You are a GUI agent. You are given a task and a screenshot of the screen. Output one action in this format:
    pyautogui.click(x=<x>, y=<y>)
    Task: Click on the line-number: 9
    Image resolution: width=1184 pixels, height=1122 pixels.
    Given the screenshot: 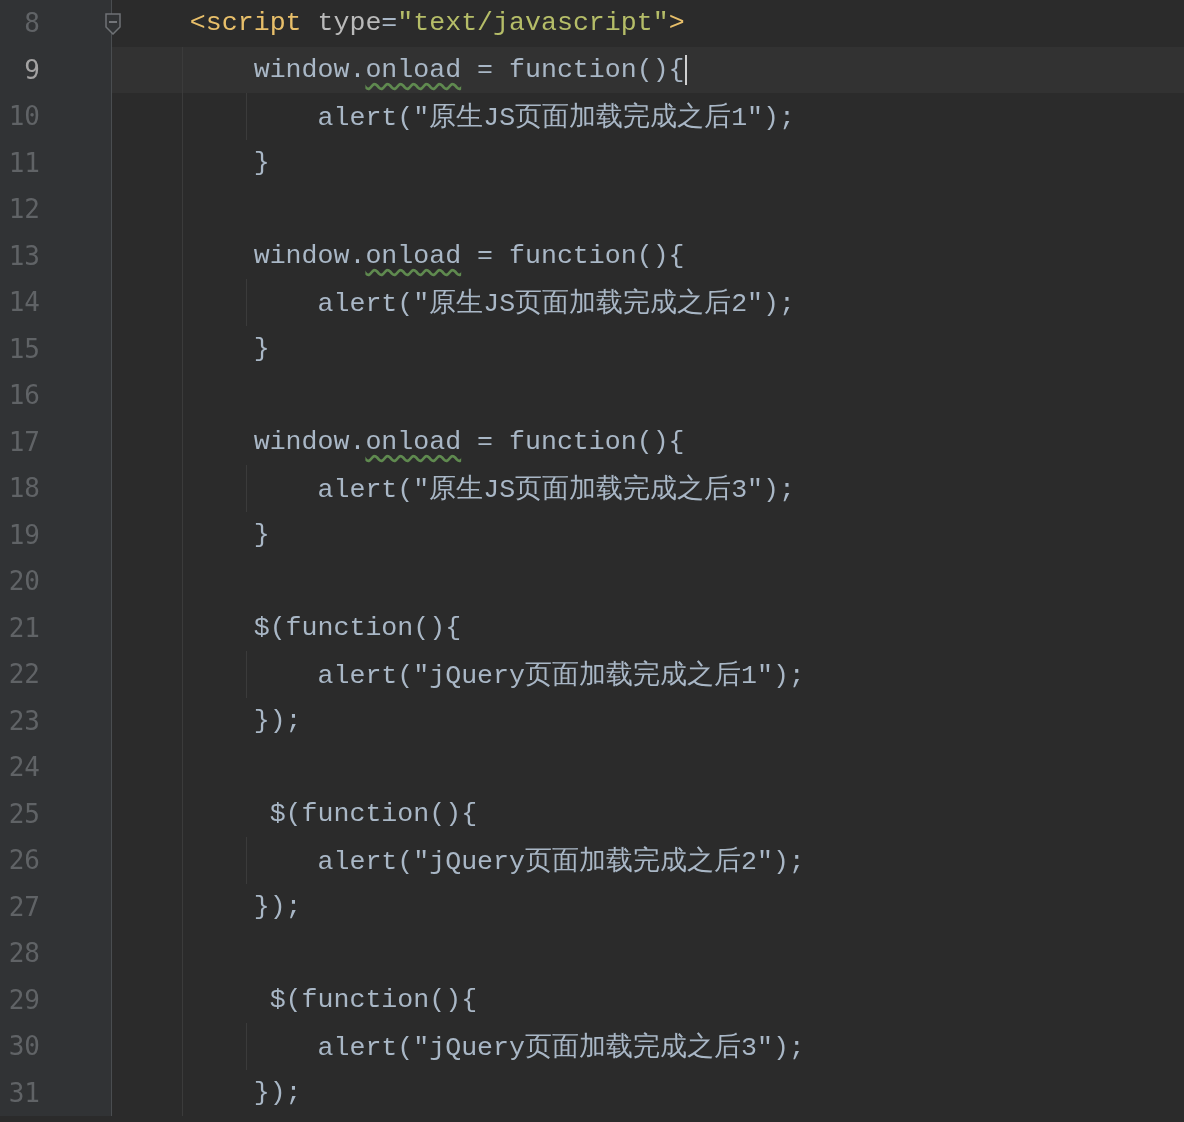 What is the action you would take?
    pyautogui.click(x=31, y=69)
    